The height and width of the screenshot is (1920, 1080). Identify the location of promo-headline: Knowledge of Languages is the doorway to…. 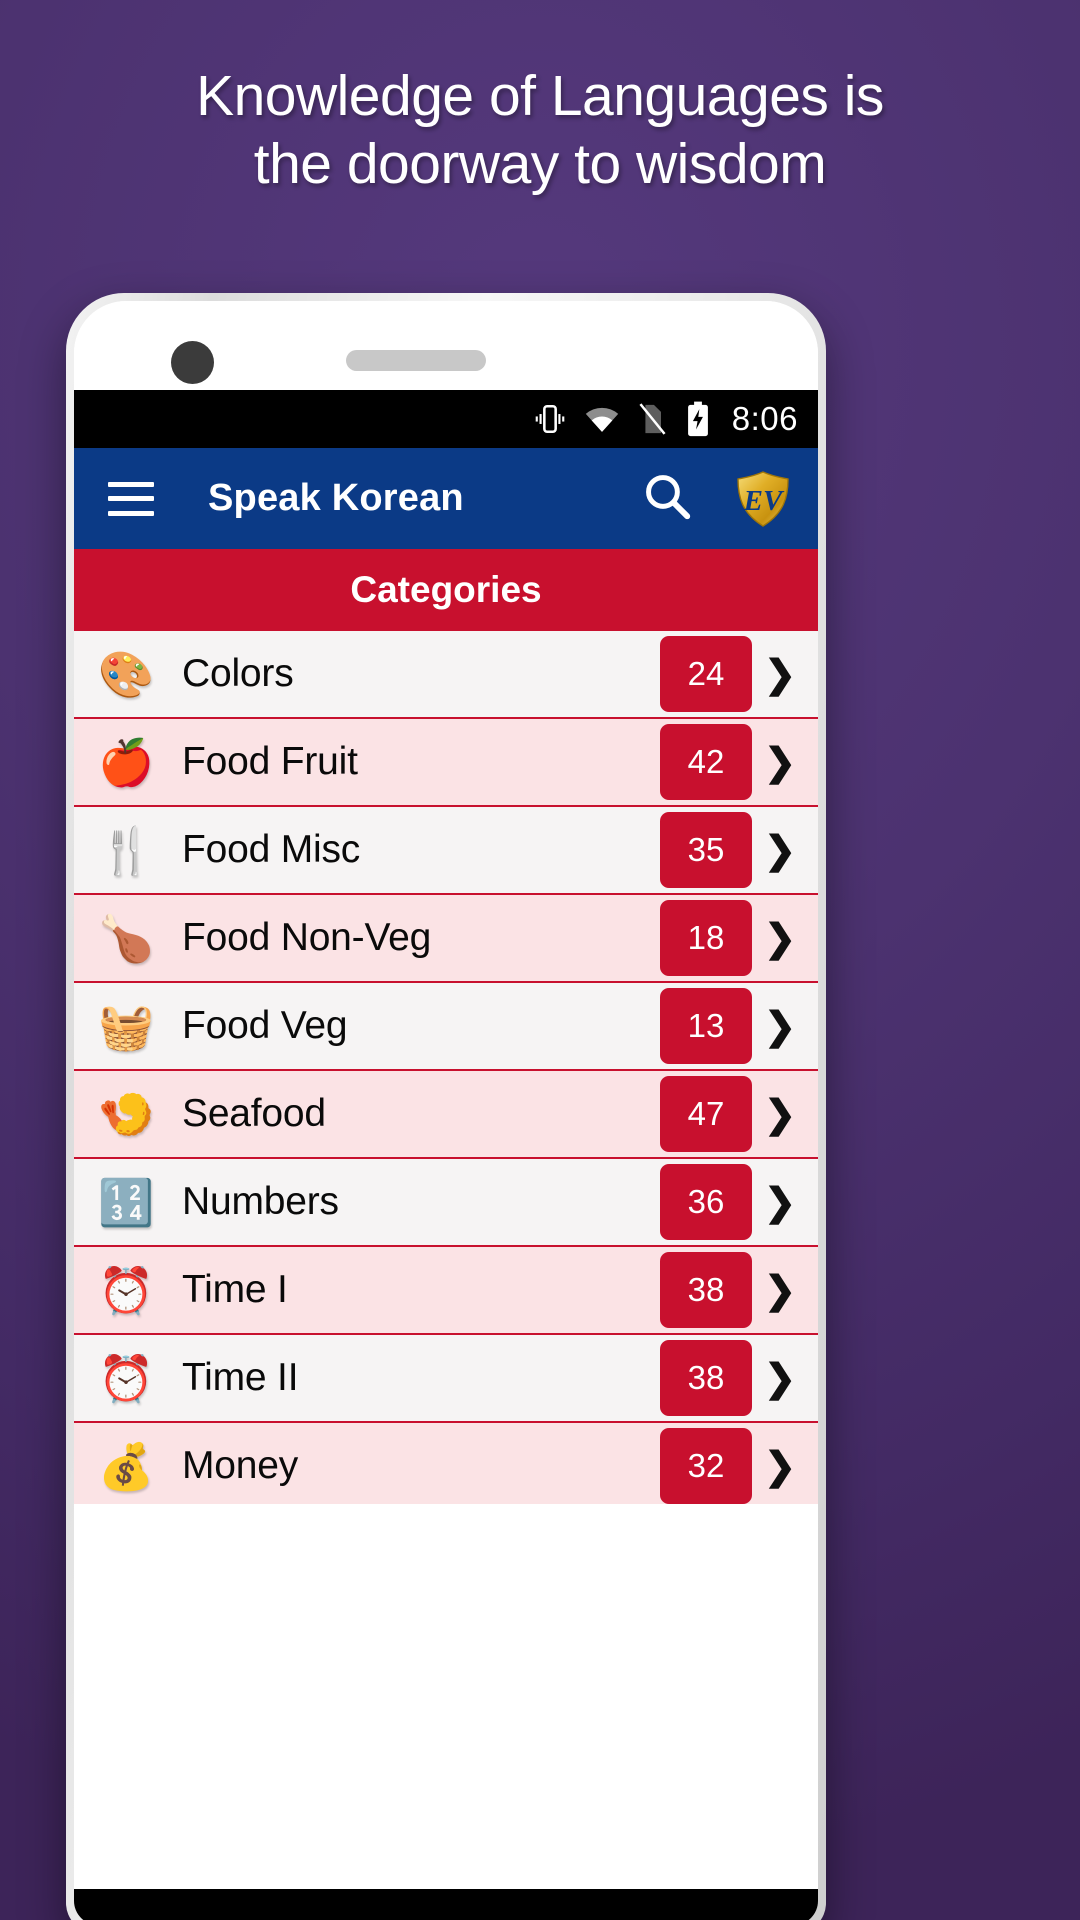
(540, 130).